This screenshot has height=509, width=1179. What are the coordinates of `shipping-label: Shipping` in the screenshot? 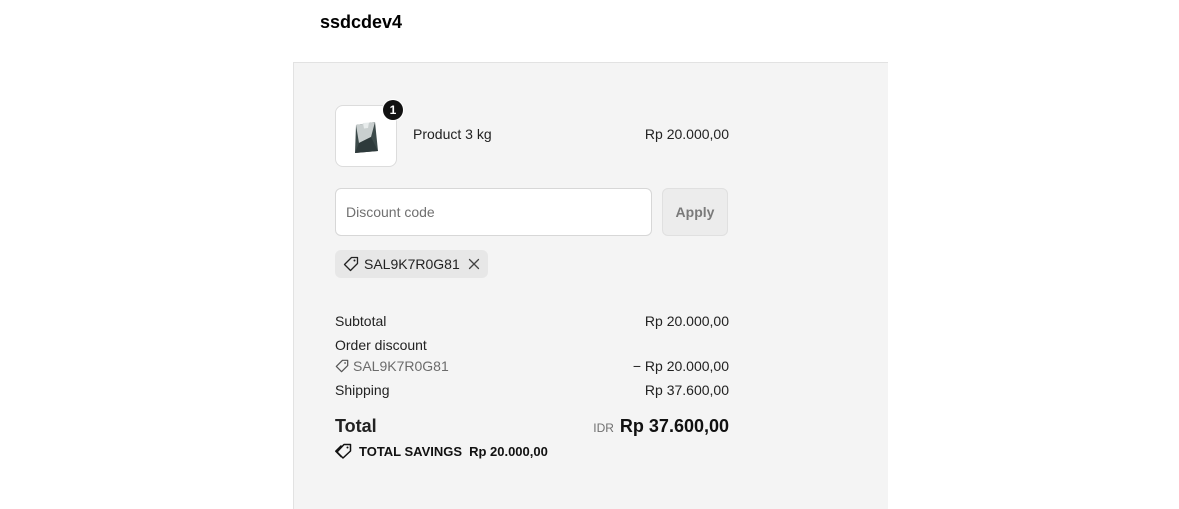 It's located at (362, 390).